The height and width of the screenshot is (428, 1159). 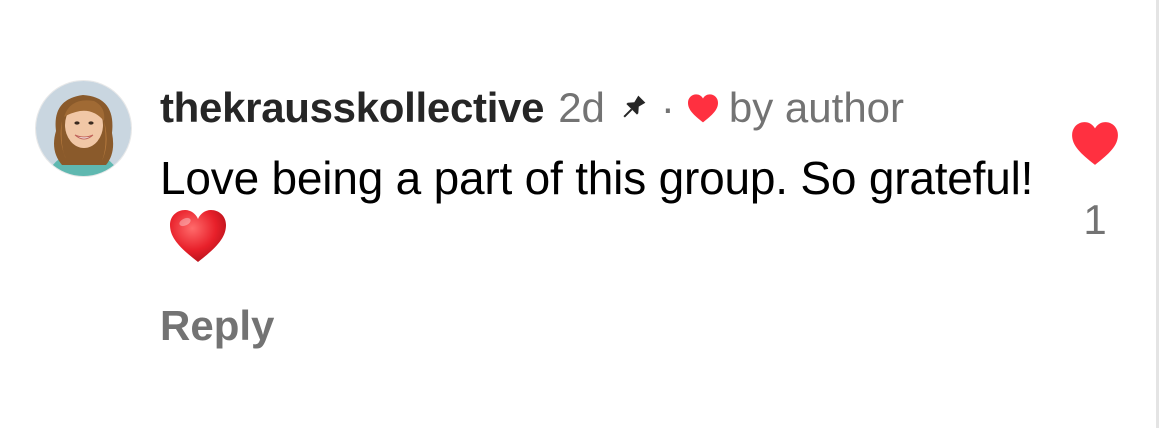 What do you see at coordinates (217, 326) in the screenshot?
I see `reply-button: Reply` at bounding box center [217, 326].